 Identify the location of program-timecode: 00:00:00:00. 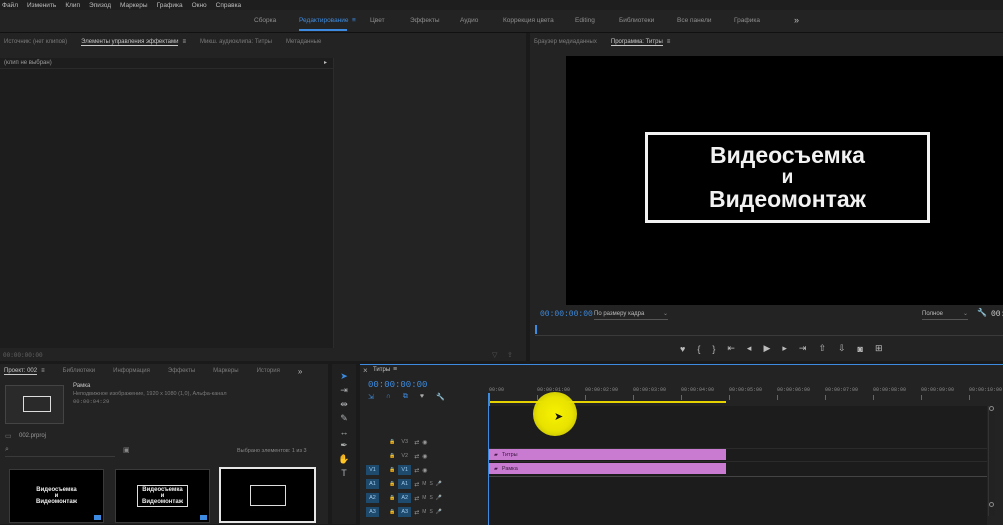
(566, 314).